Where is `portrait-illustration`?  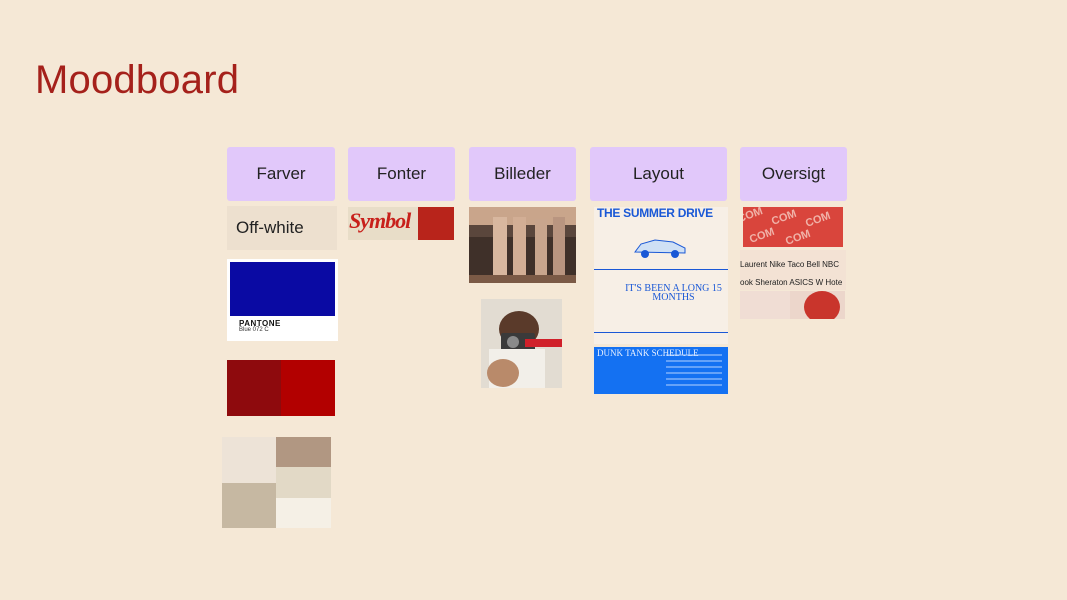
portrait-illustration is located at coordinates (792, 305).